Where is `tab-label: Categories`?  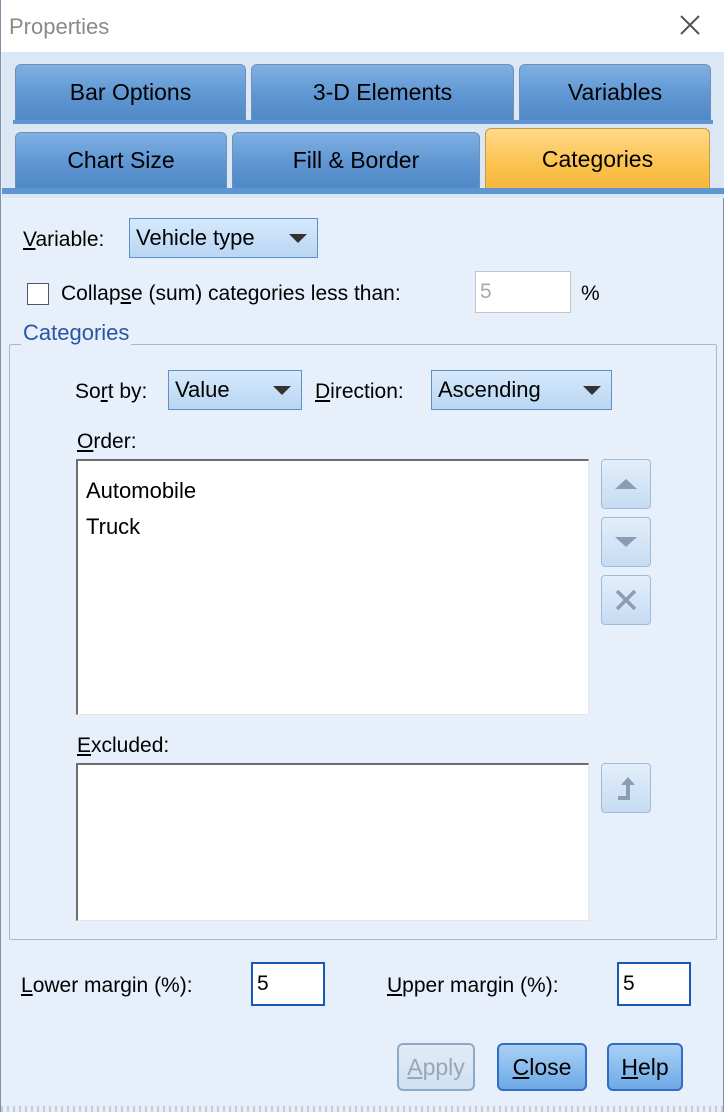
tab-label: Categories is located at coordinates (597, 159).